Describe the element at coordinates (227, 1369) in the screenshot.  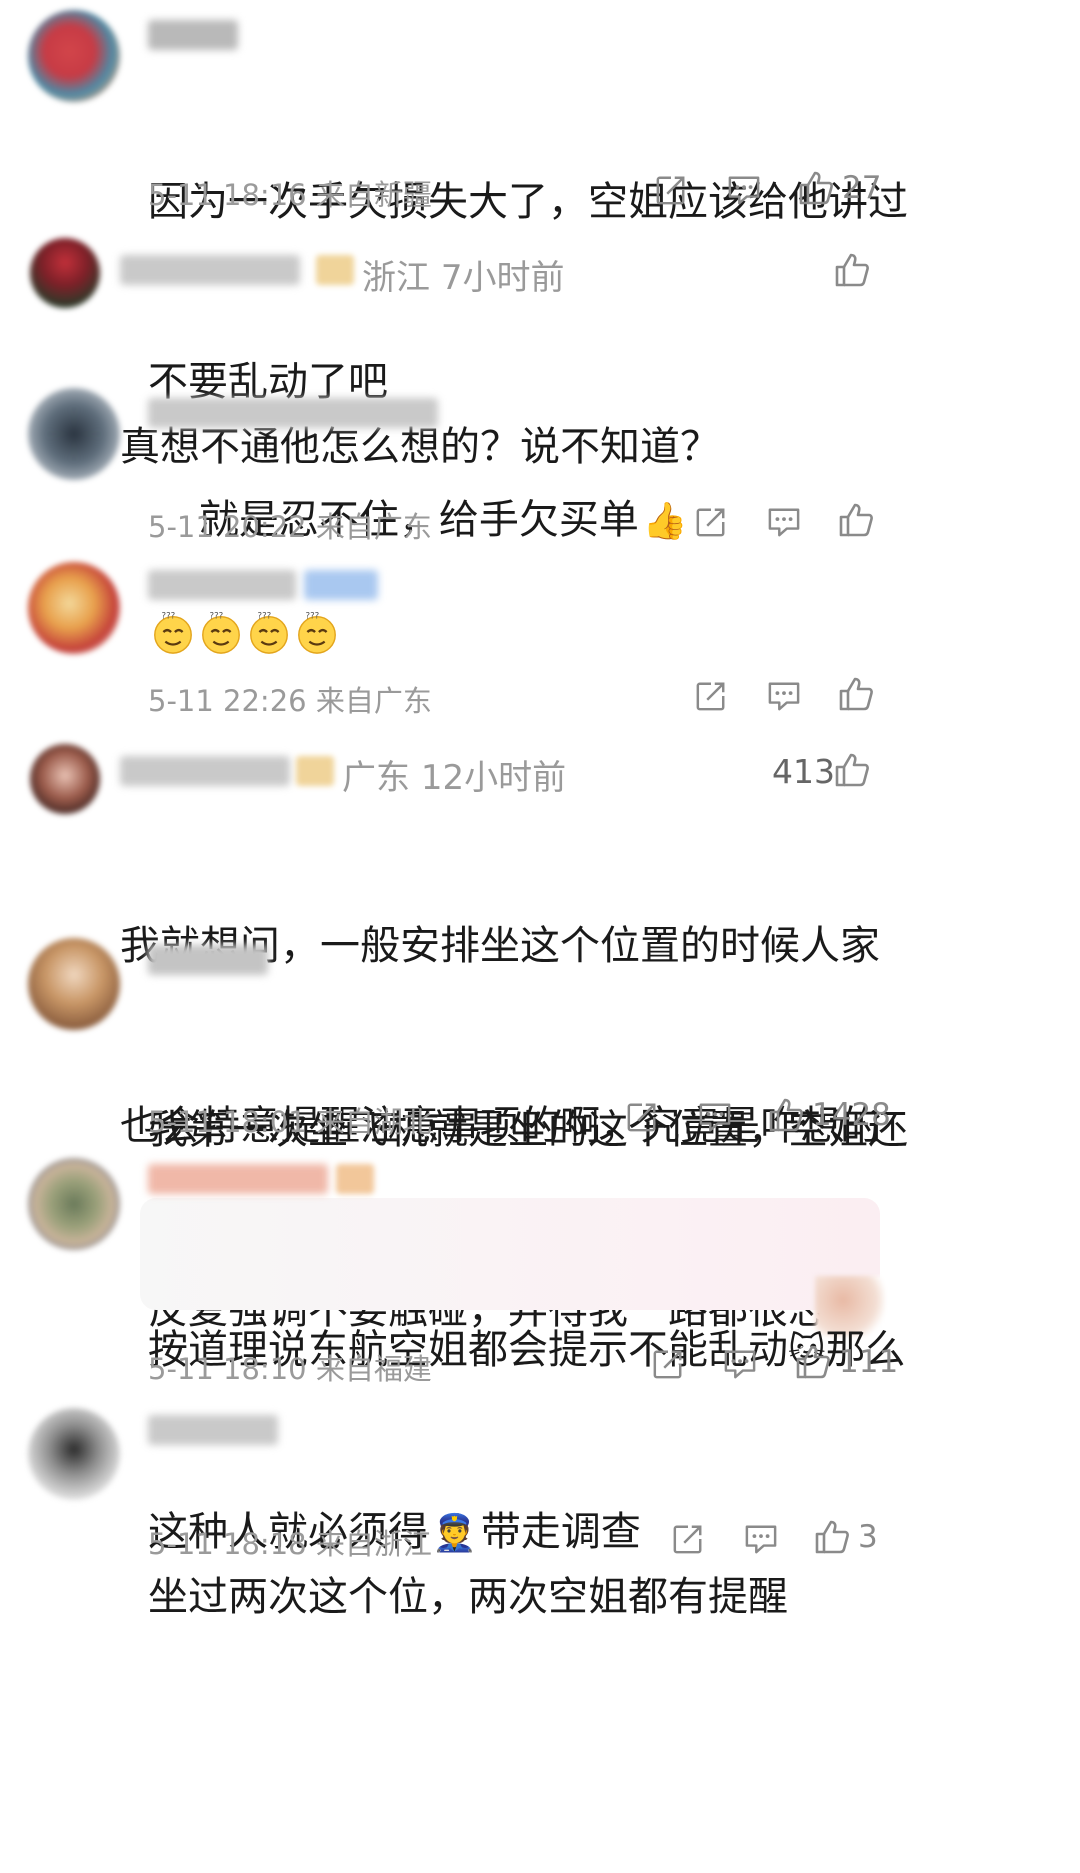
I see `comment-time: 5-11 18:10` at that location.